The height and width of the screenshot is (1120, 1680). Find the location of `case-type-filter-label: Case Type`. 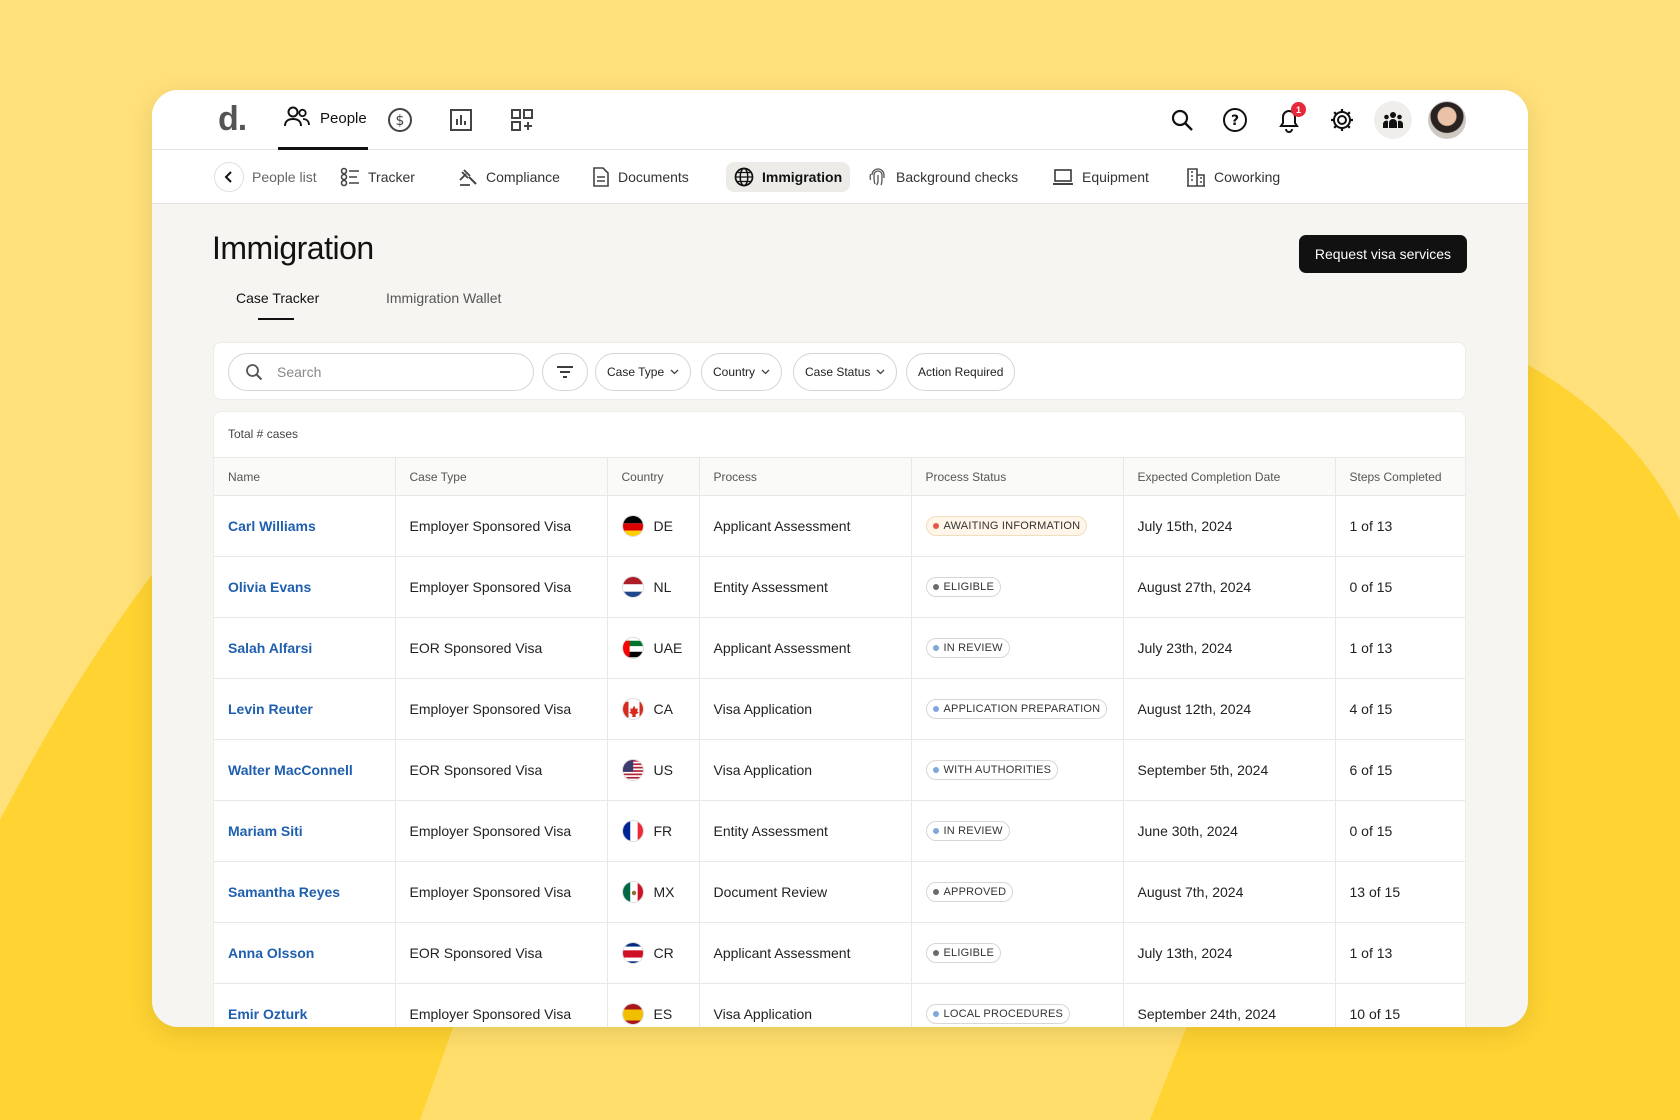

case-type-filter-label: Case Type is located at coordinates (636, 372).